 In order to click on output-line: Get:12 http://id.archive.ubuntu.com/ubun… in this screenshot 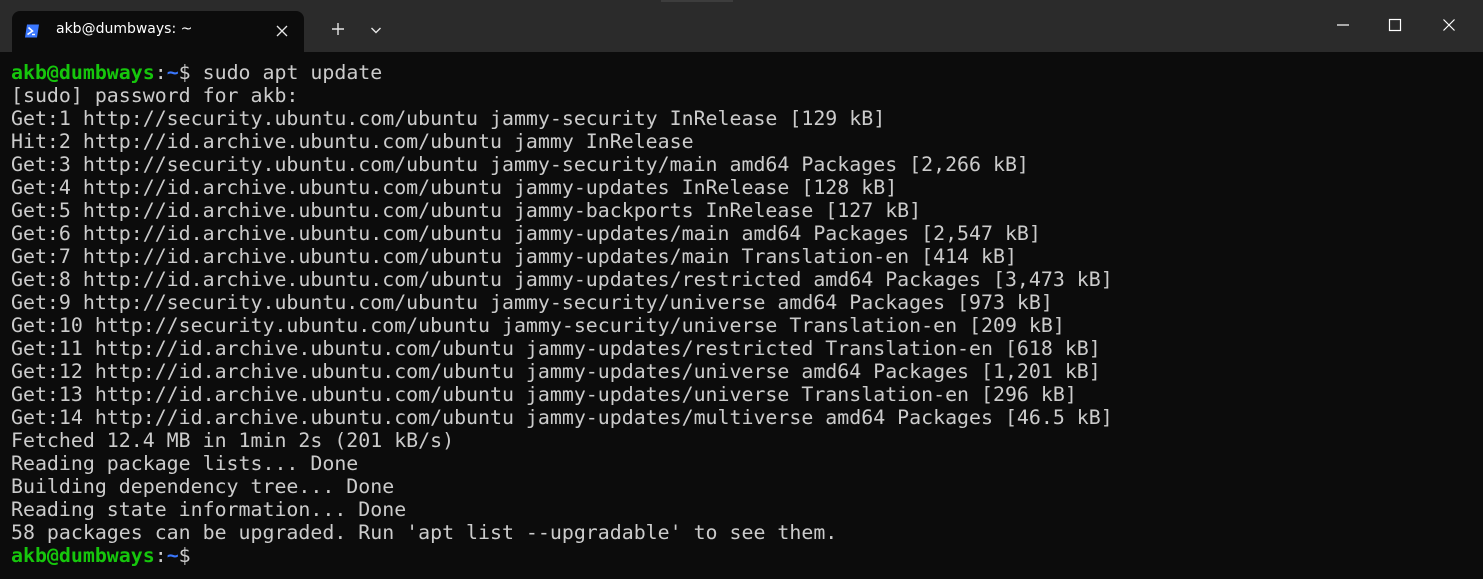, I will do `click(556, 371)`.